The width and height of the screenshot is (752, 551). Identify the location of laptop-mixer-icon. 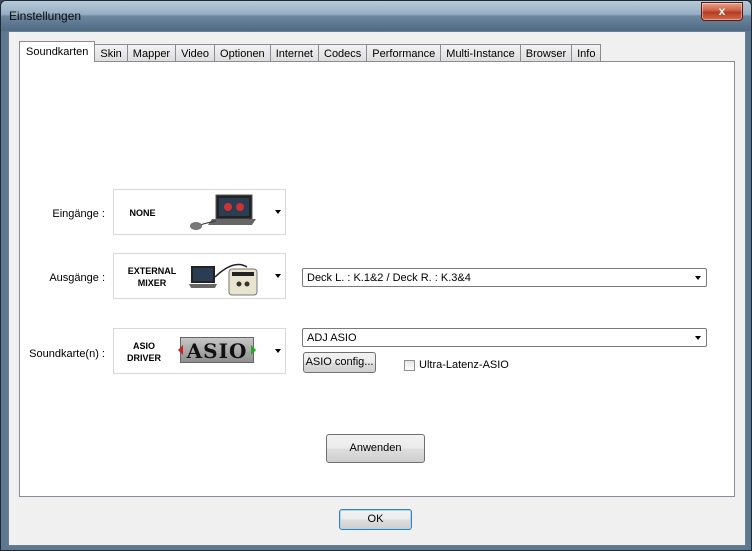
(223, 279).